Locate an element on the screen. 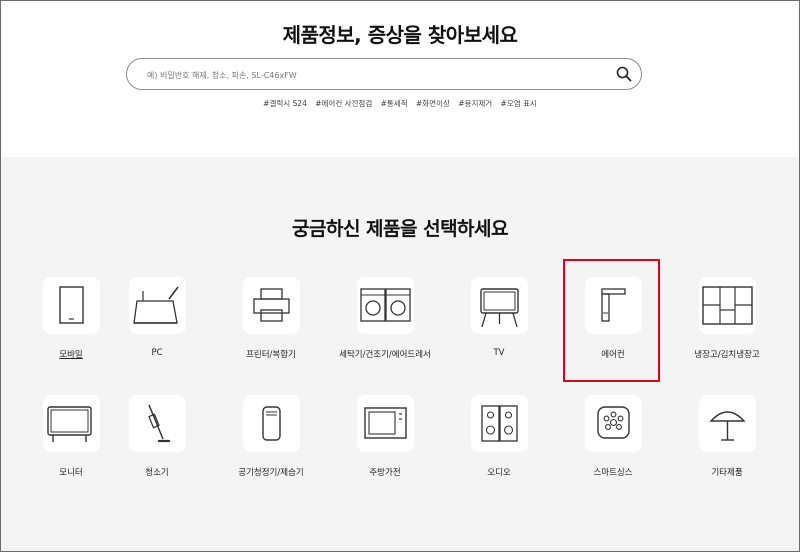 The image size is (800, 552). category-etc: 기타제품 is located at coordinates (727, 445).